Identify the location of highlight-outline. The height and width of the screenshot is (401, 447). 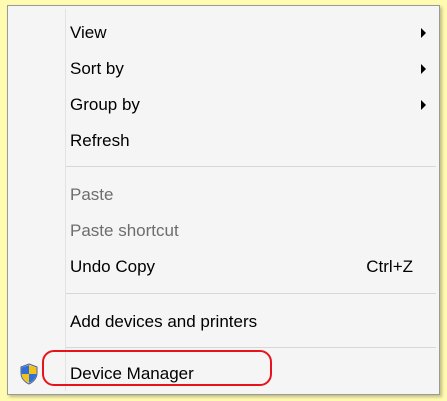
(157, 368).